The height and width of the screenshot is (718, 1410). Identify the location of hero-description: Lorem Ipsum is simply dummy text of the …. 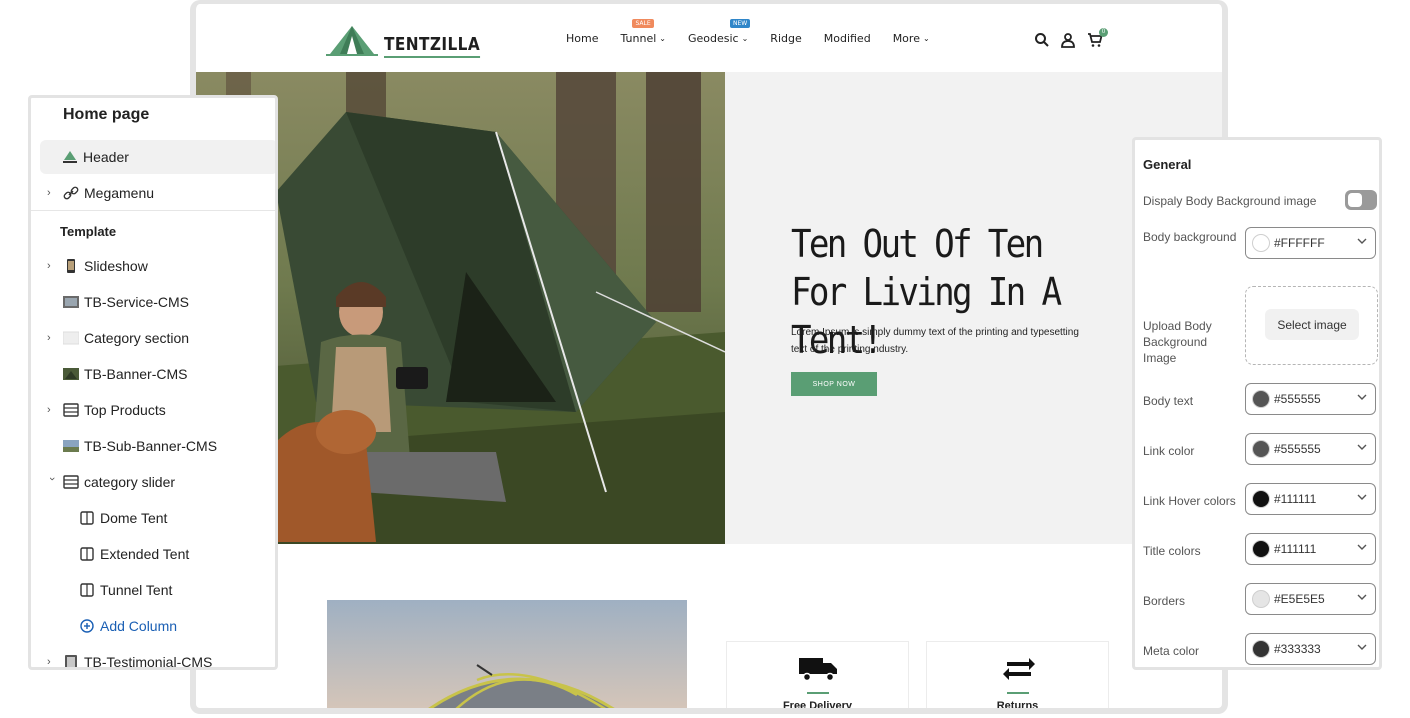
(935, 341).